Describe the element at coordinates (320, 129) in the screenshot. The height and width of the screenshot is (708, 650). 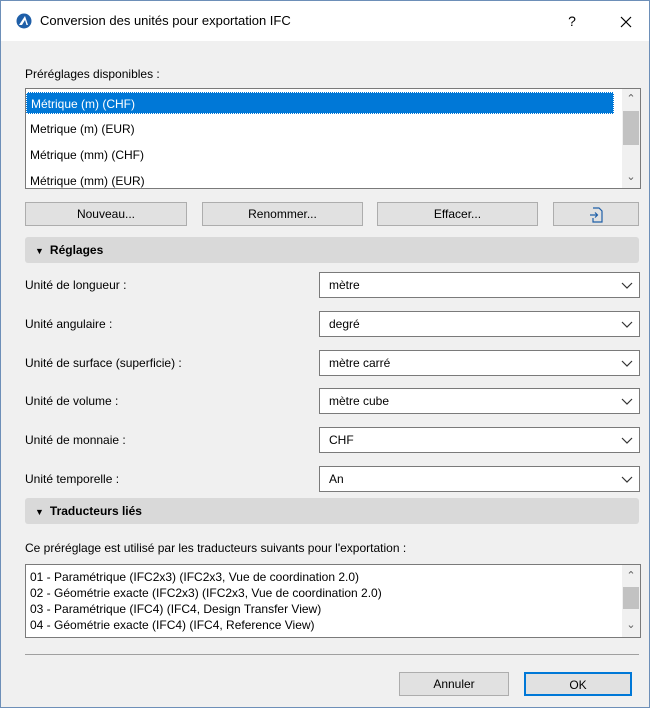
I see `preset-item: Metrique (m) (EUR)` at that location.